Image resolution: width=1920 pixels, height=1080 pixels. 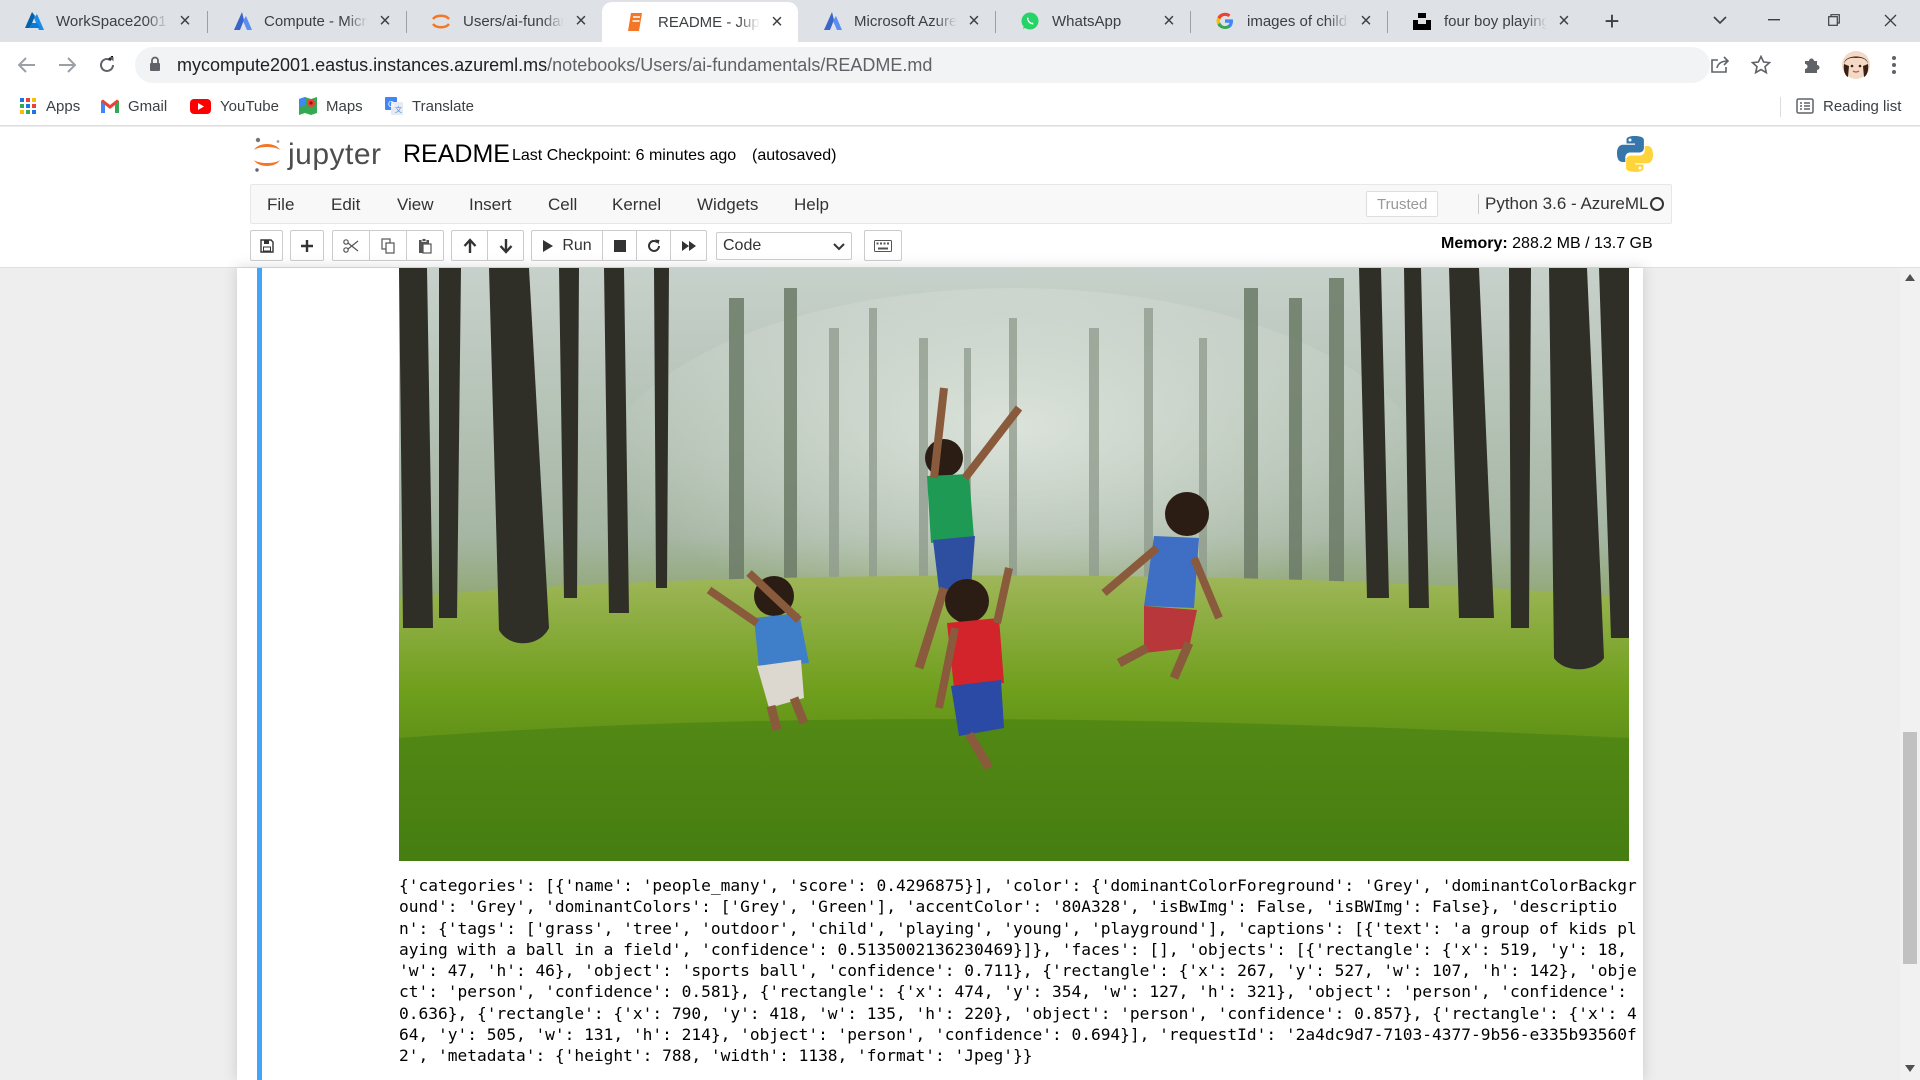 I want to click on menu-help: Help, so click(x=811, y=205).